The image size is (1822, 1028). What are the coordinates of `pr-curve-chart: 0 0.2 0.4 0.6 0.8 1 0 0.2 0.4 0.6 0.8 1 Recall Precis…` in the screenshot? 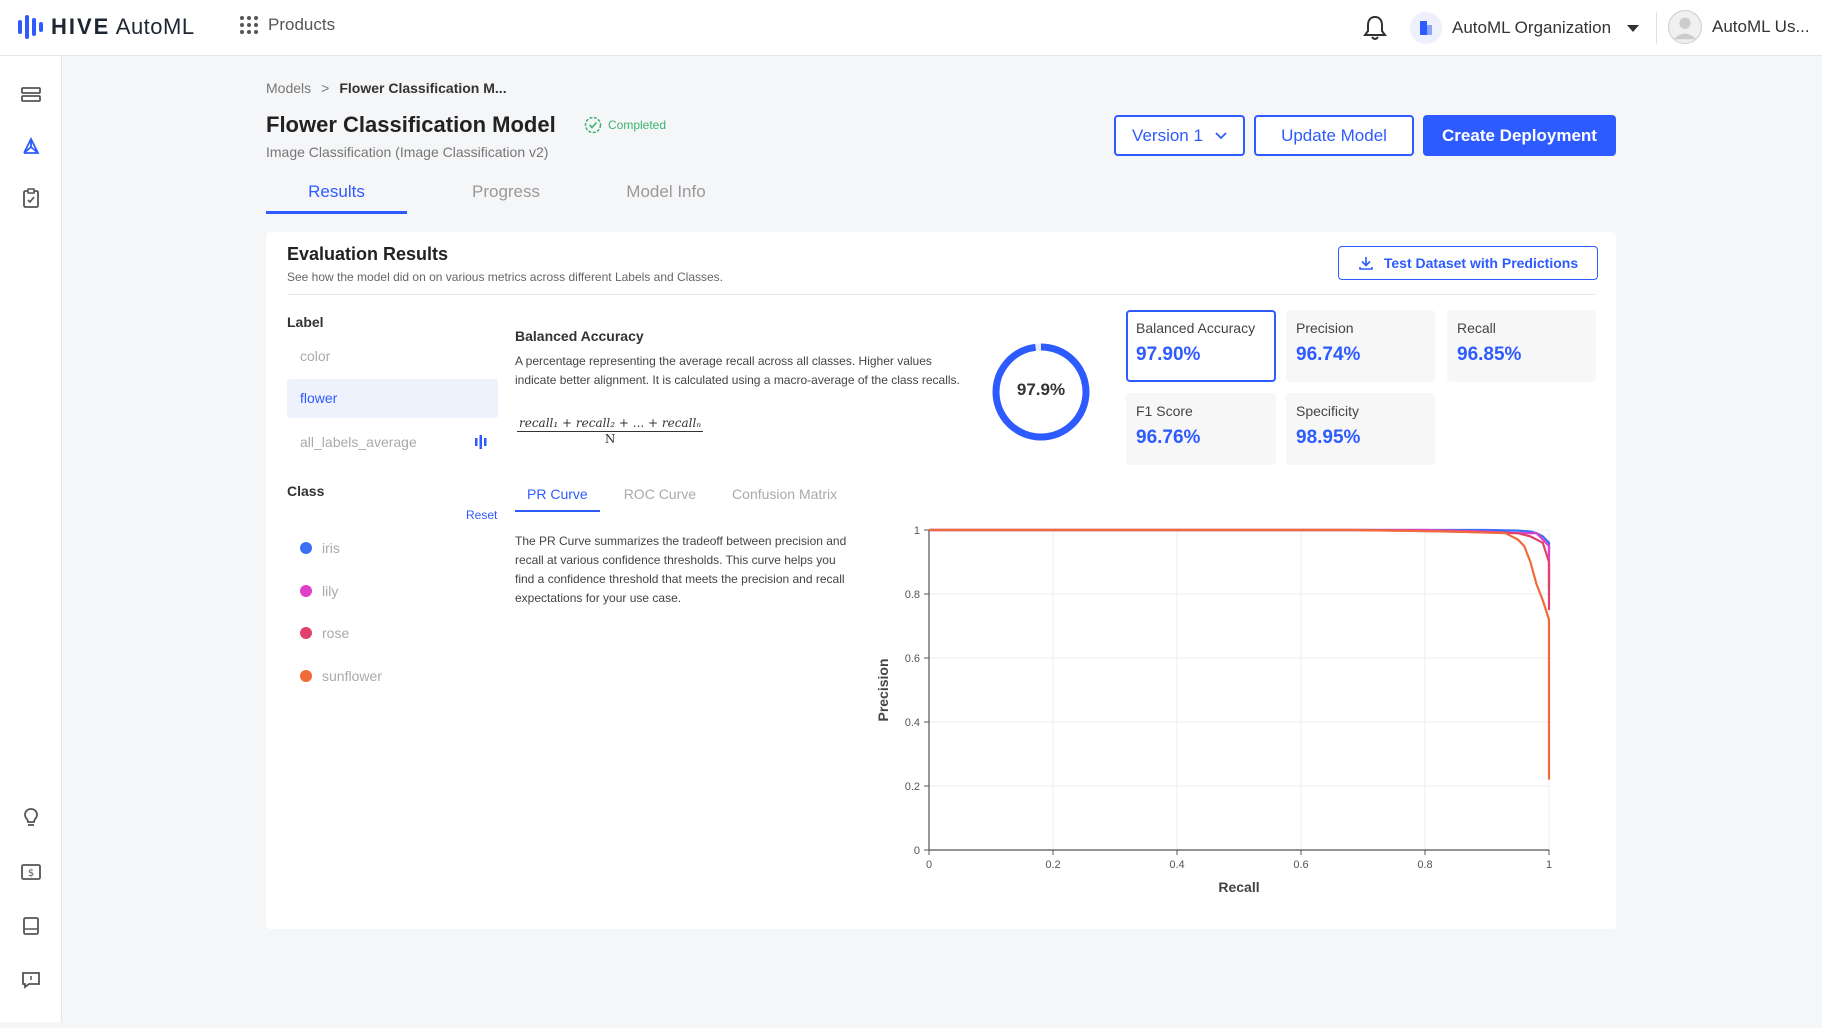 It's located at (1213, 708).